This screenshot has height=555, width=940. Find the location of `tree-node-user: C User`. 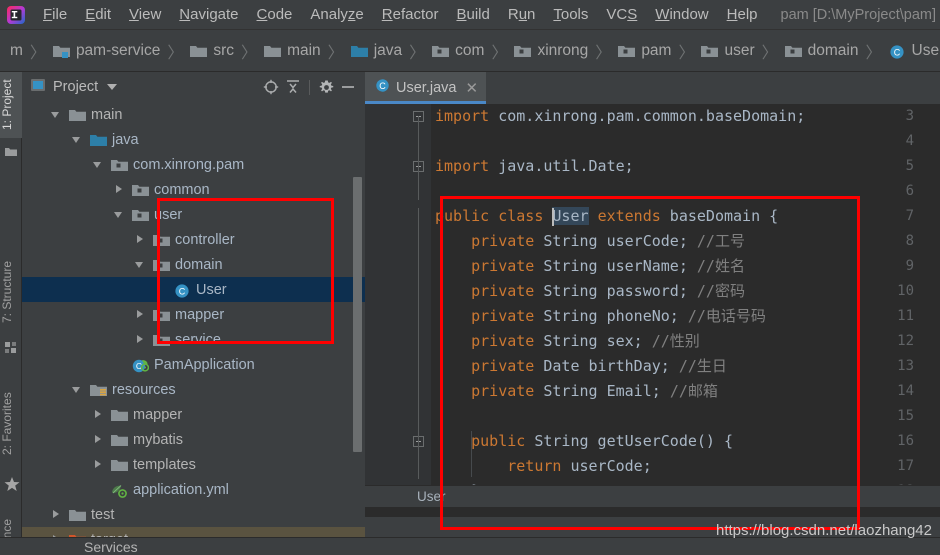

tree-node-user: C User is located at coordinates (193, 289).